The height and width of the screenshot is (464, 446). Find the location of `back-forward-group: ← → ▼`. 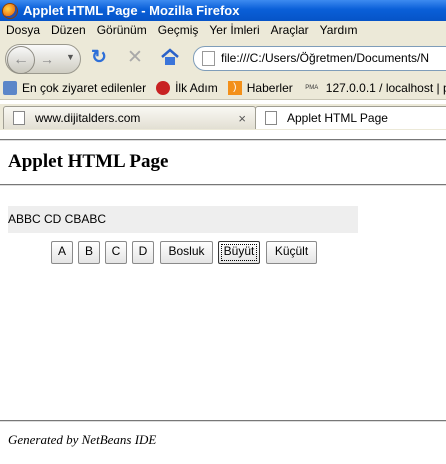

back-forward-group: ← → ▼ is located at coordinates (43, 59).